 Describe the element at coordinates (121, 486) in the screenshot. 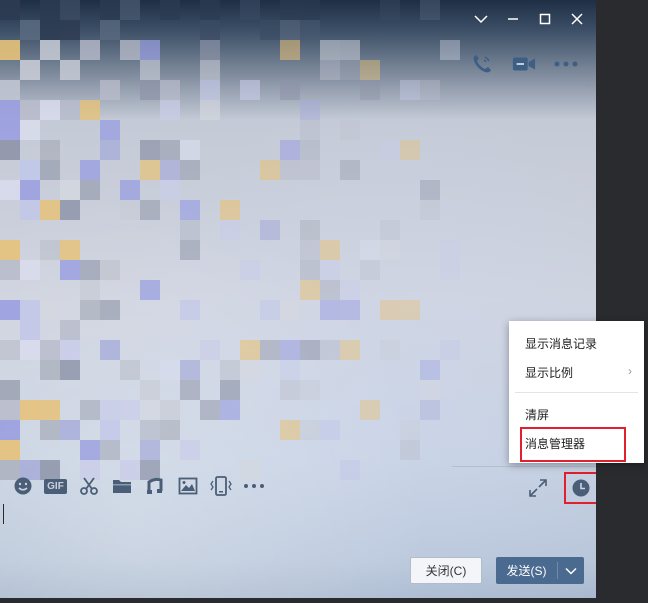

I see `folder-icon` at that location.